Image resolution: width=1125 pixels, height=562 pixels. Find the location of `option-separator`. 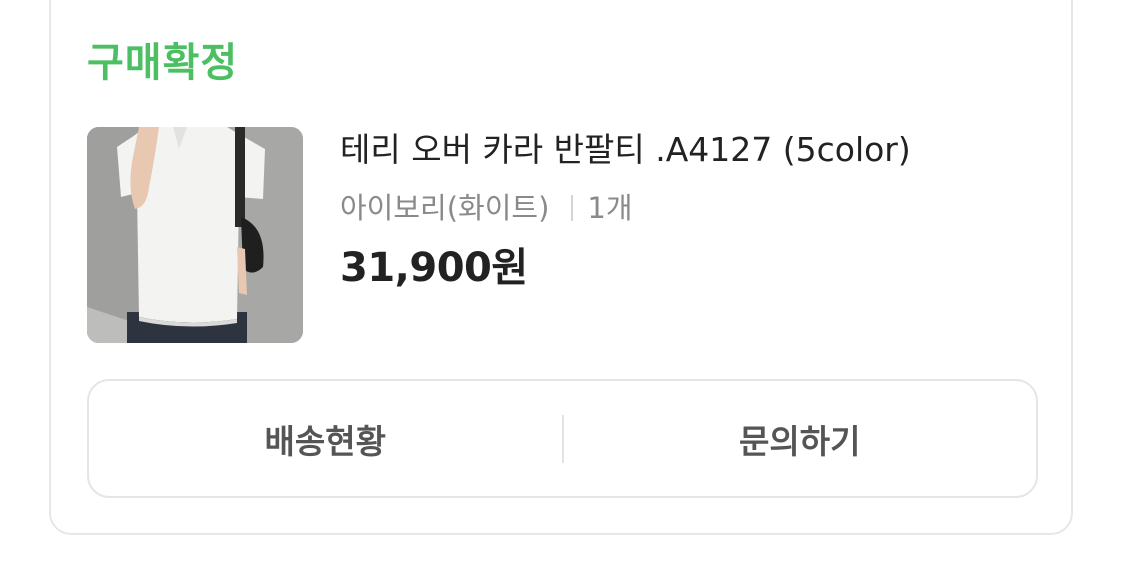

option-separator is located at coordinates (572, 208).